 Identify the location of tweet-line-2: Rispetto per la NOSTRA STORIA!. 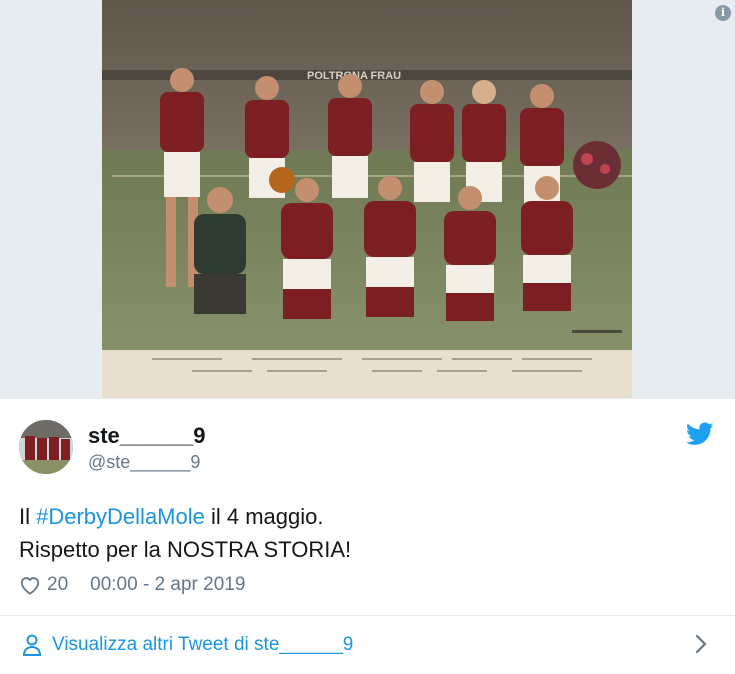
(185, 549).